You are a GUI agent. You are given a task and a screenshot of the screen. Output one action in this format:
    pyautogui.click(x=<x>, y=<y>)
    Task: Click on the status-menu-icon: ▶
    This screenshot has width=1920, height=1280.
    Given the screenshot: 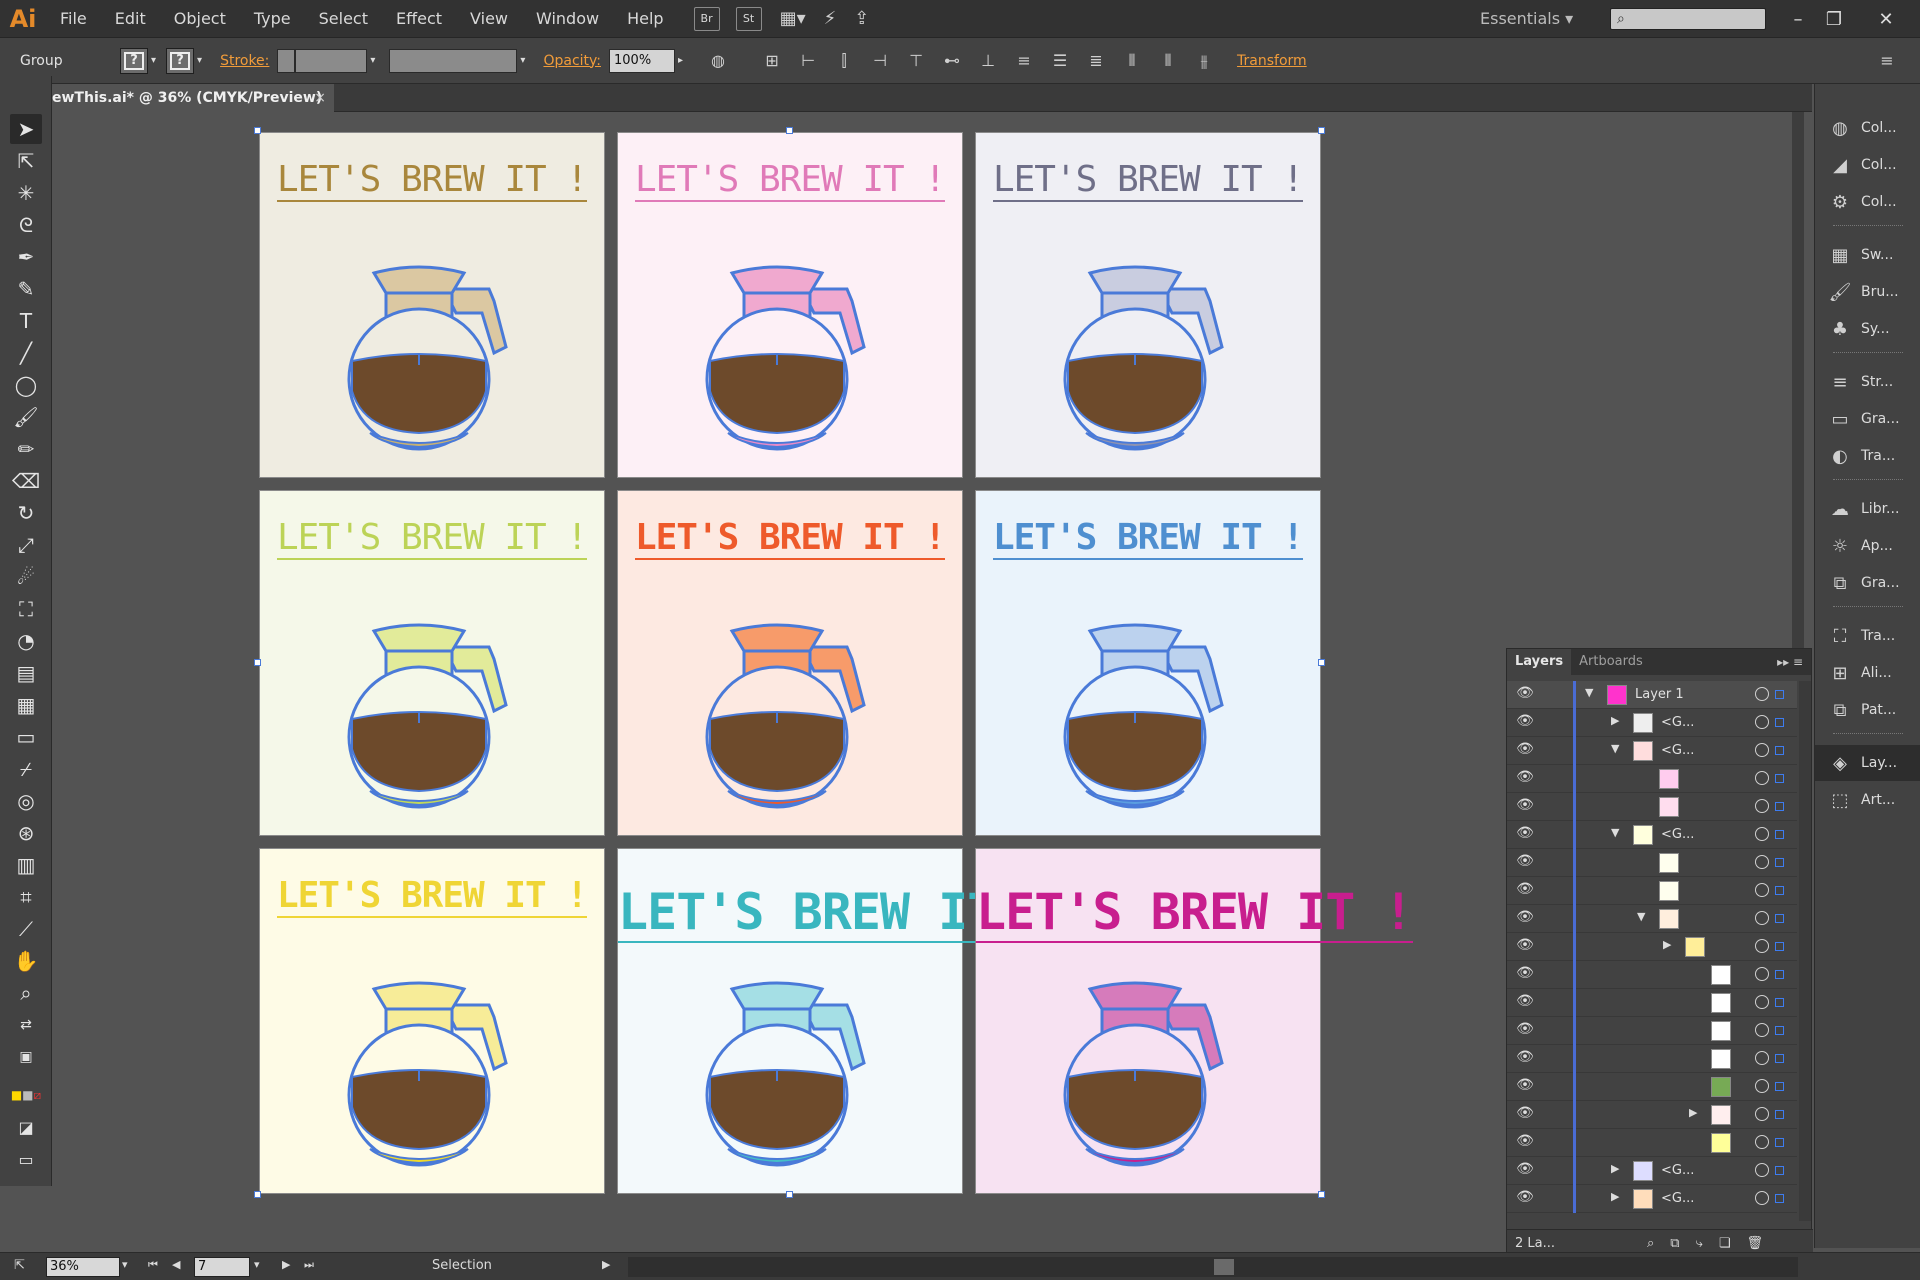 What is the action you would take?
    pyautogui.click(x=606, y=1264)
    